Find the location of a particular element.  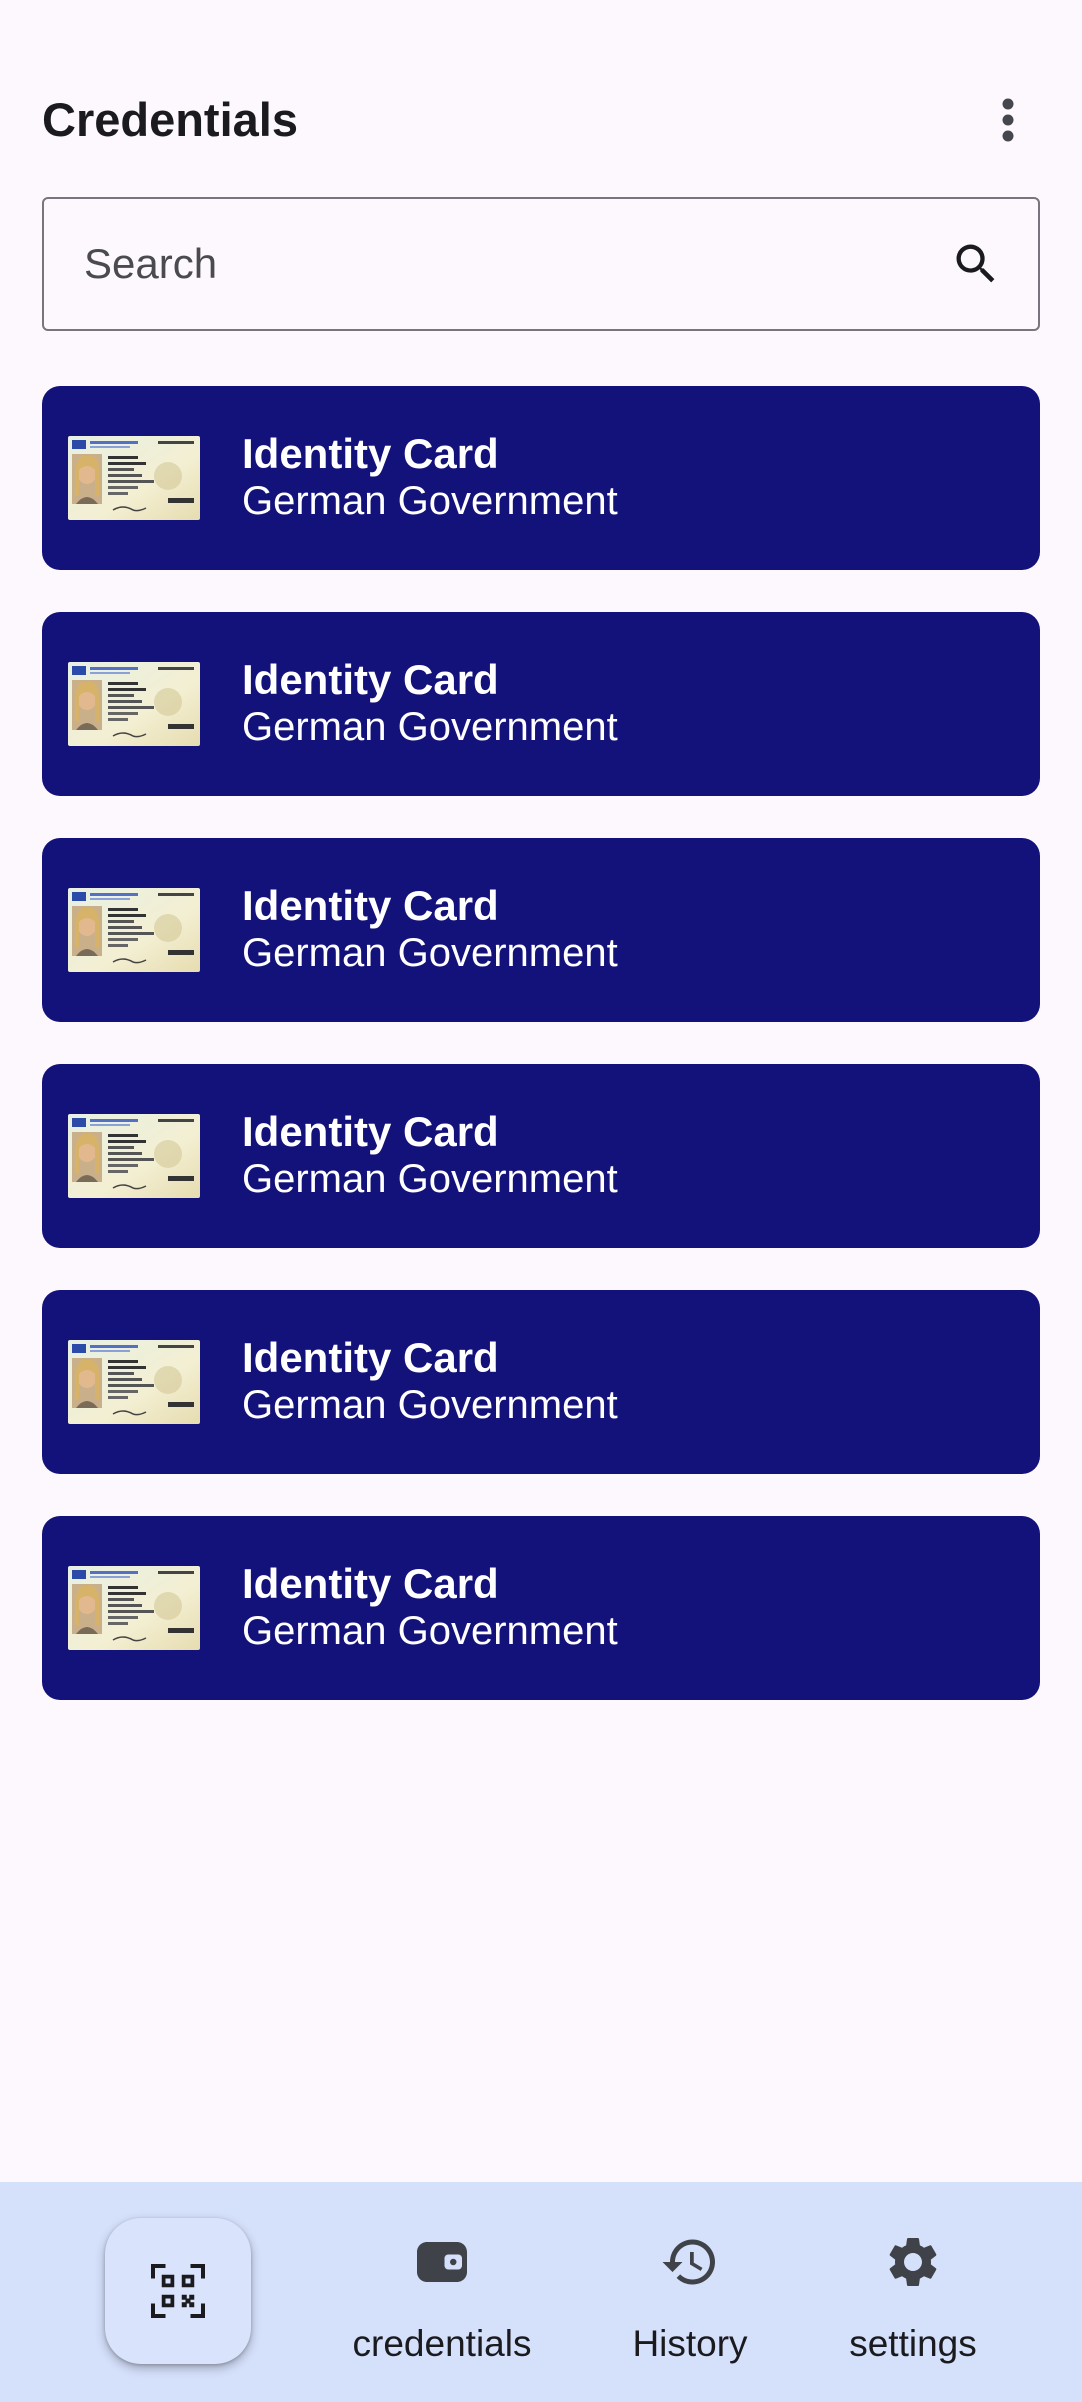

nav-label-history: History is located at coordinates (690, 2343).